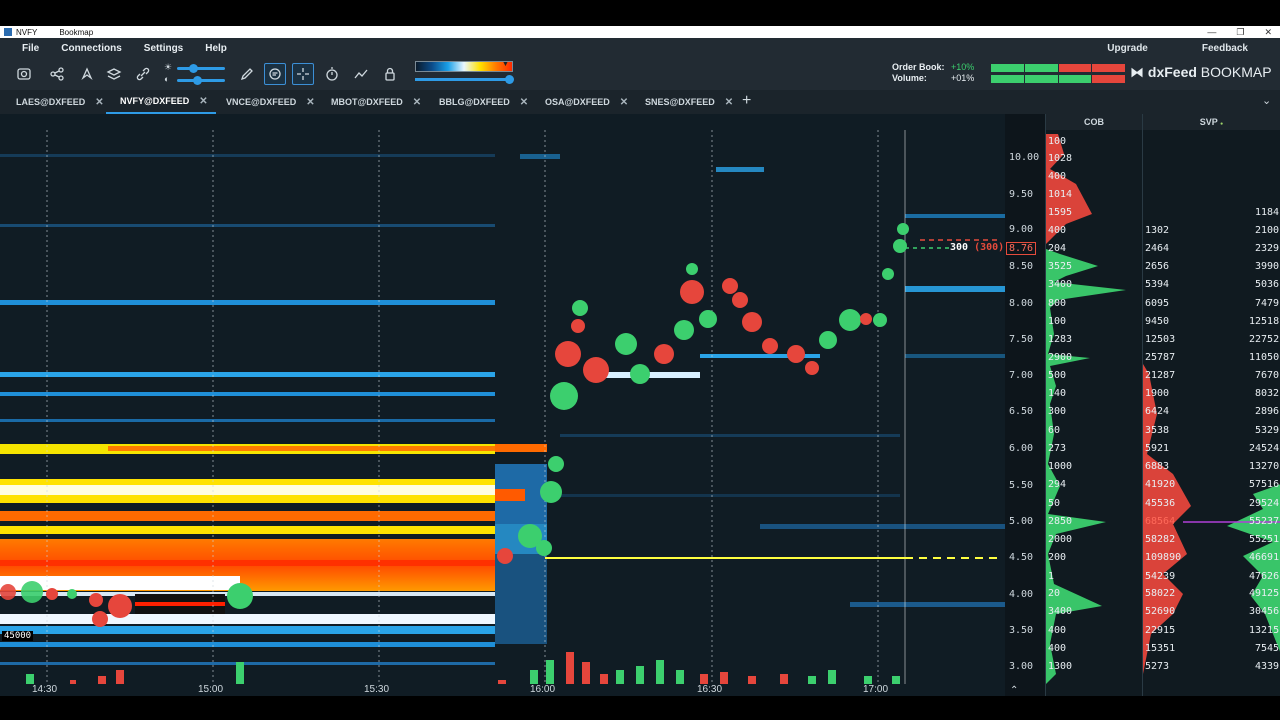  What do you see at coordinates (1264, 630) in the screenshot?
I see `svp-value: 13215` at bounding box center [1264, 630].